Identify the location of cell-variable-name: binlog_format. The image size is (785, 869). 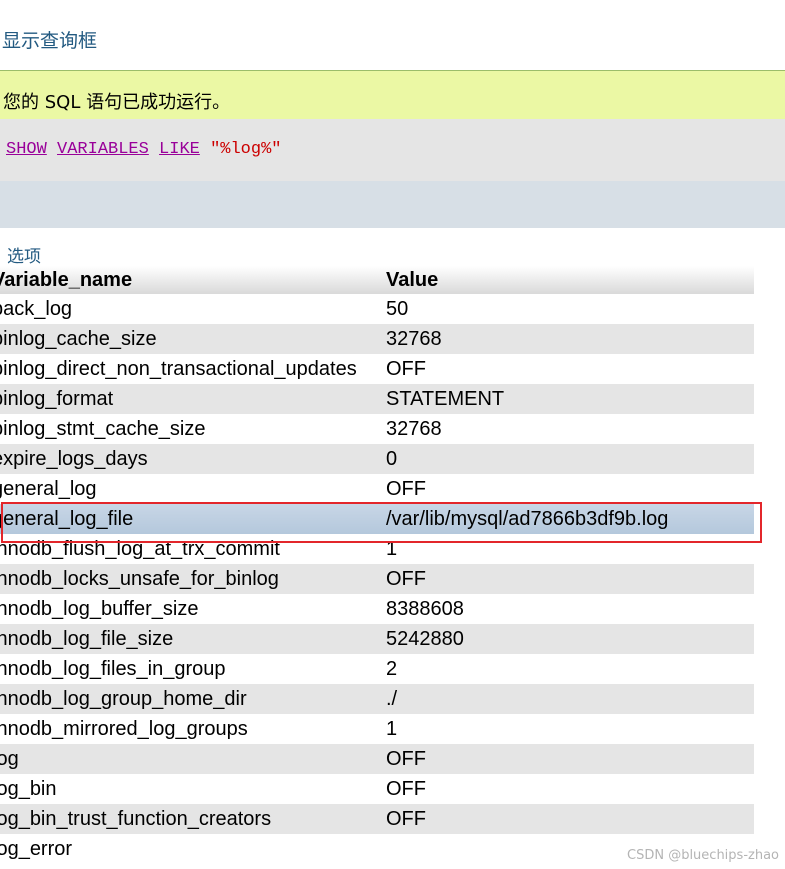
(57, 399).